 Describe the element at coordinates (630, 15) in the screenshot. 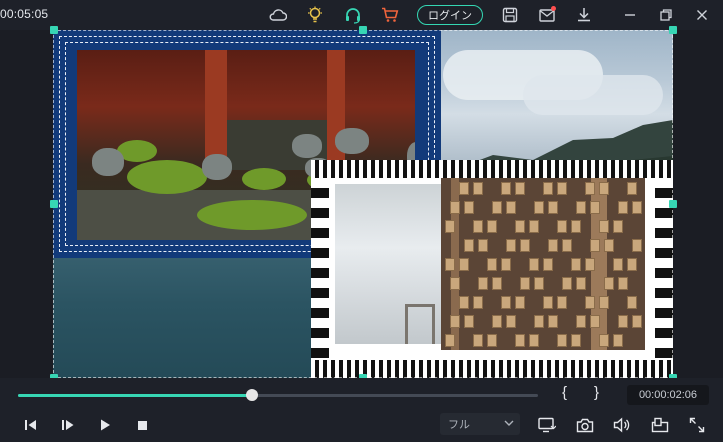

I see `minimize-icon` at that location.